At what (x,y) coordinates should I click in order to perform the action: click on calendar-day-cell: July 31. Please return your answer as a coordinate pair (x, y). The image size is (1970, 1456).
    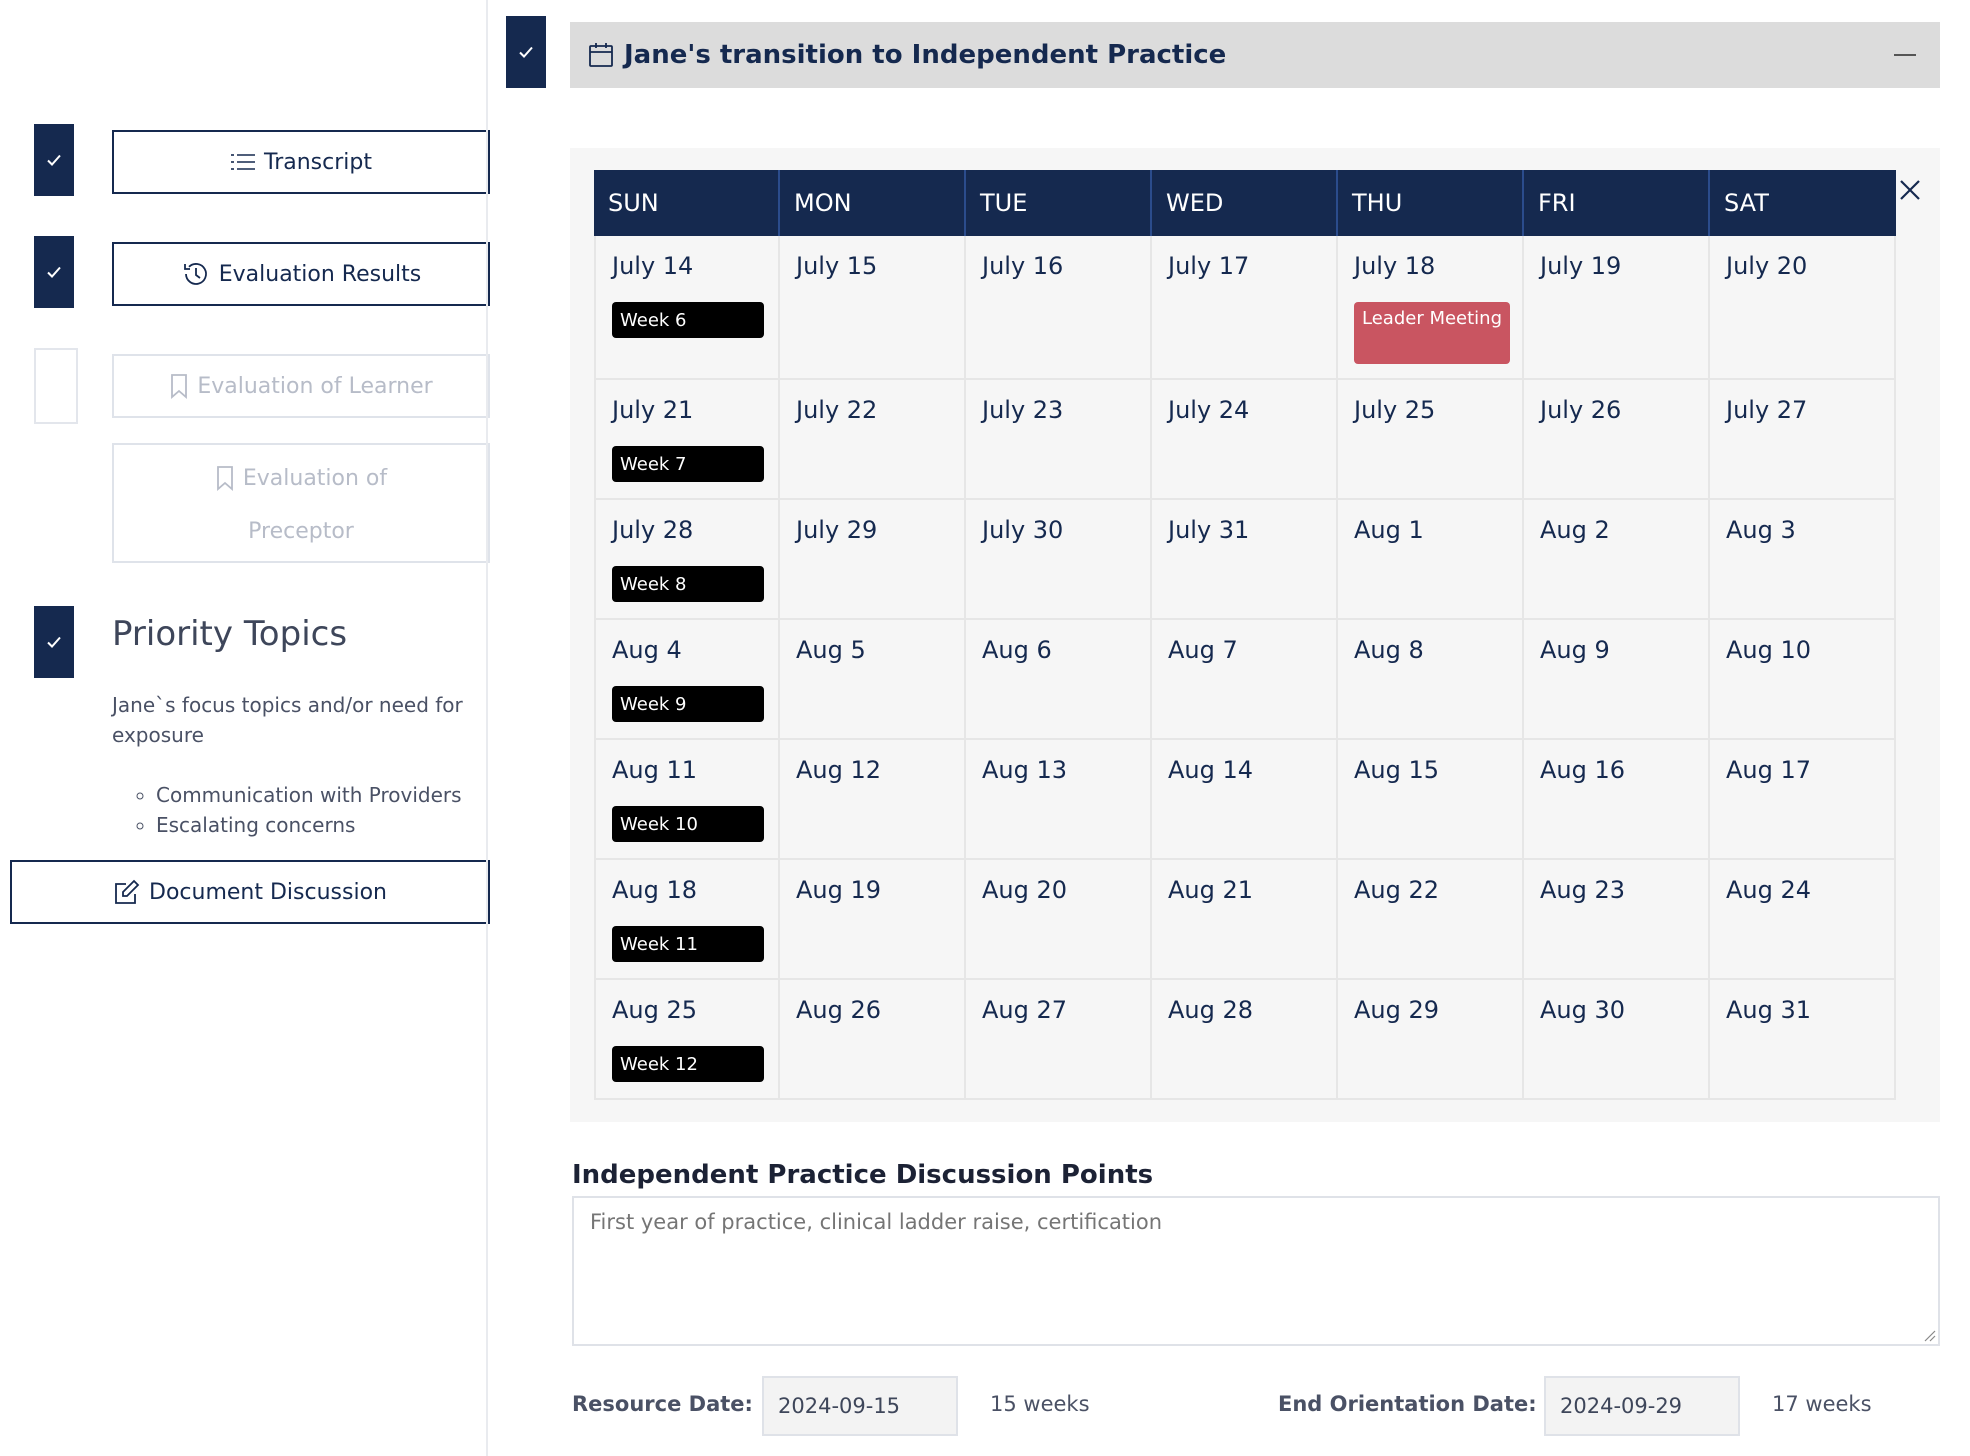
    Looking at the image, I should click on (1245, 560).